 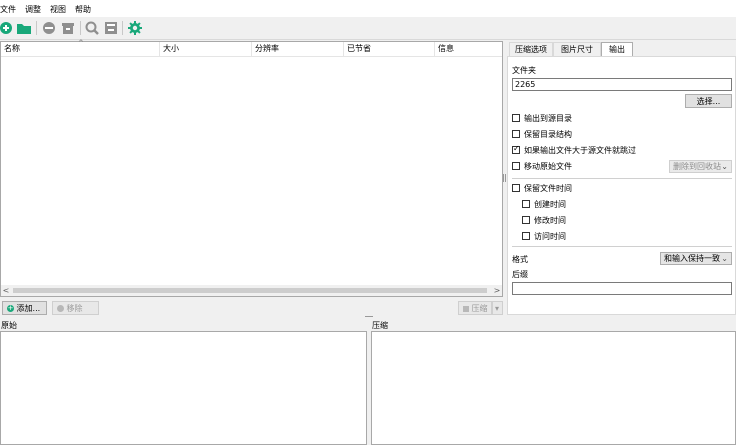 I want to click on remove-icon, so click(x=49, y=28).